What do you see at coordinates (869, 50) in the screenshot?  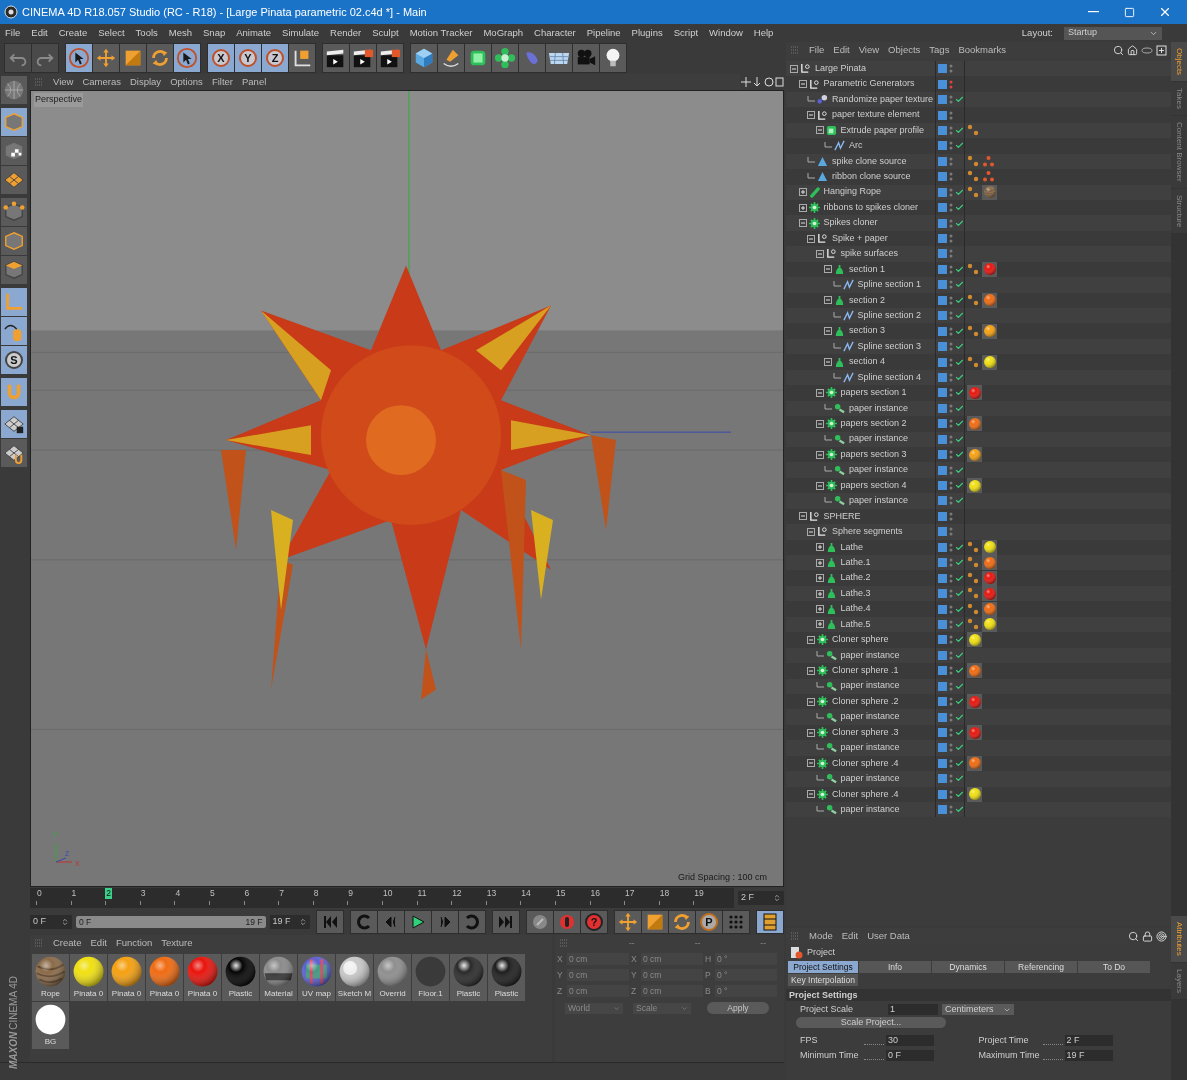 I see `object-menu-item: View` at bounding box center [869, 50].